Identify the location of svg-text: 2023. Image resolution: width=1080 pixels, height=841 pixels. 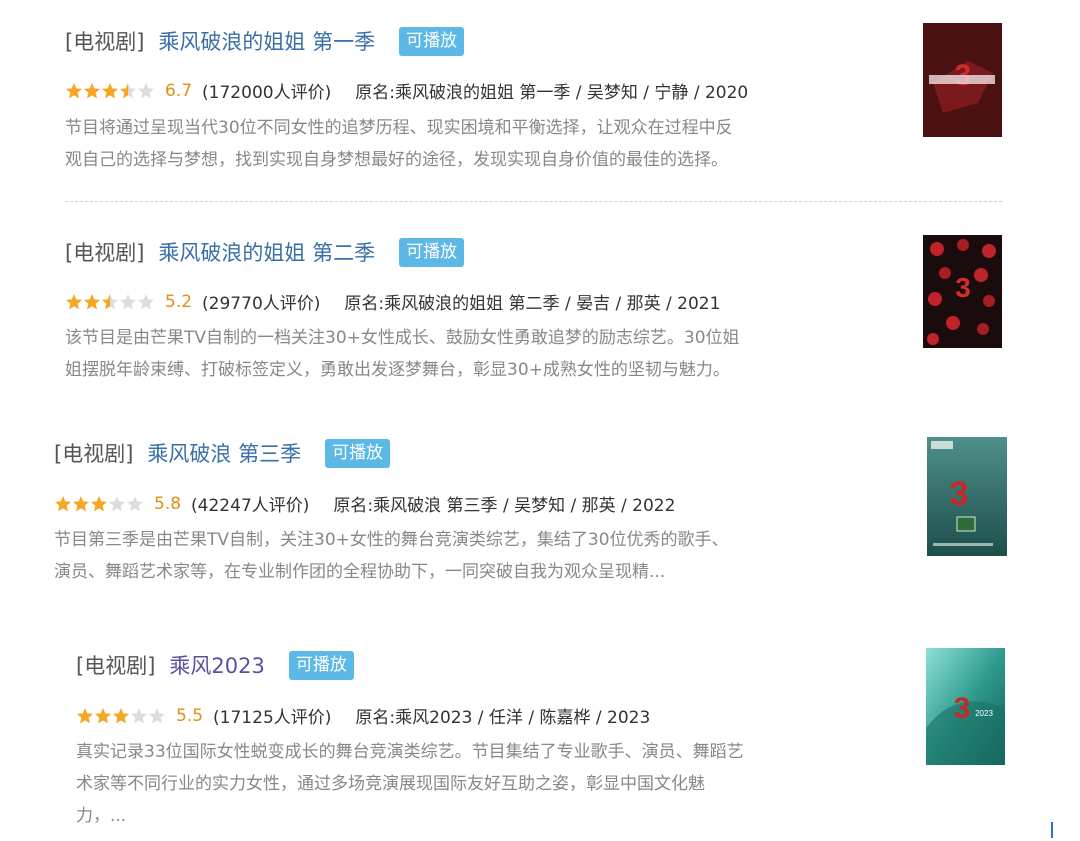
(984, 713).